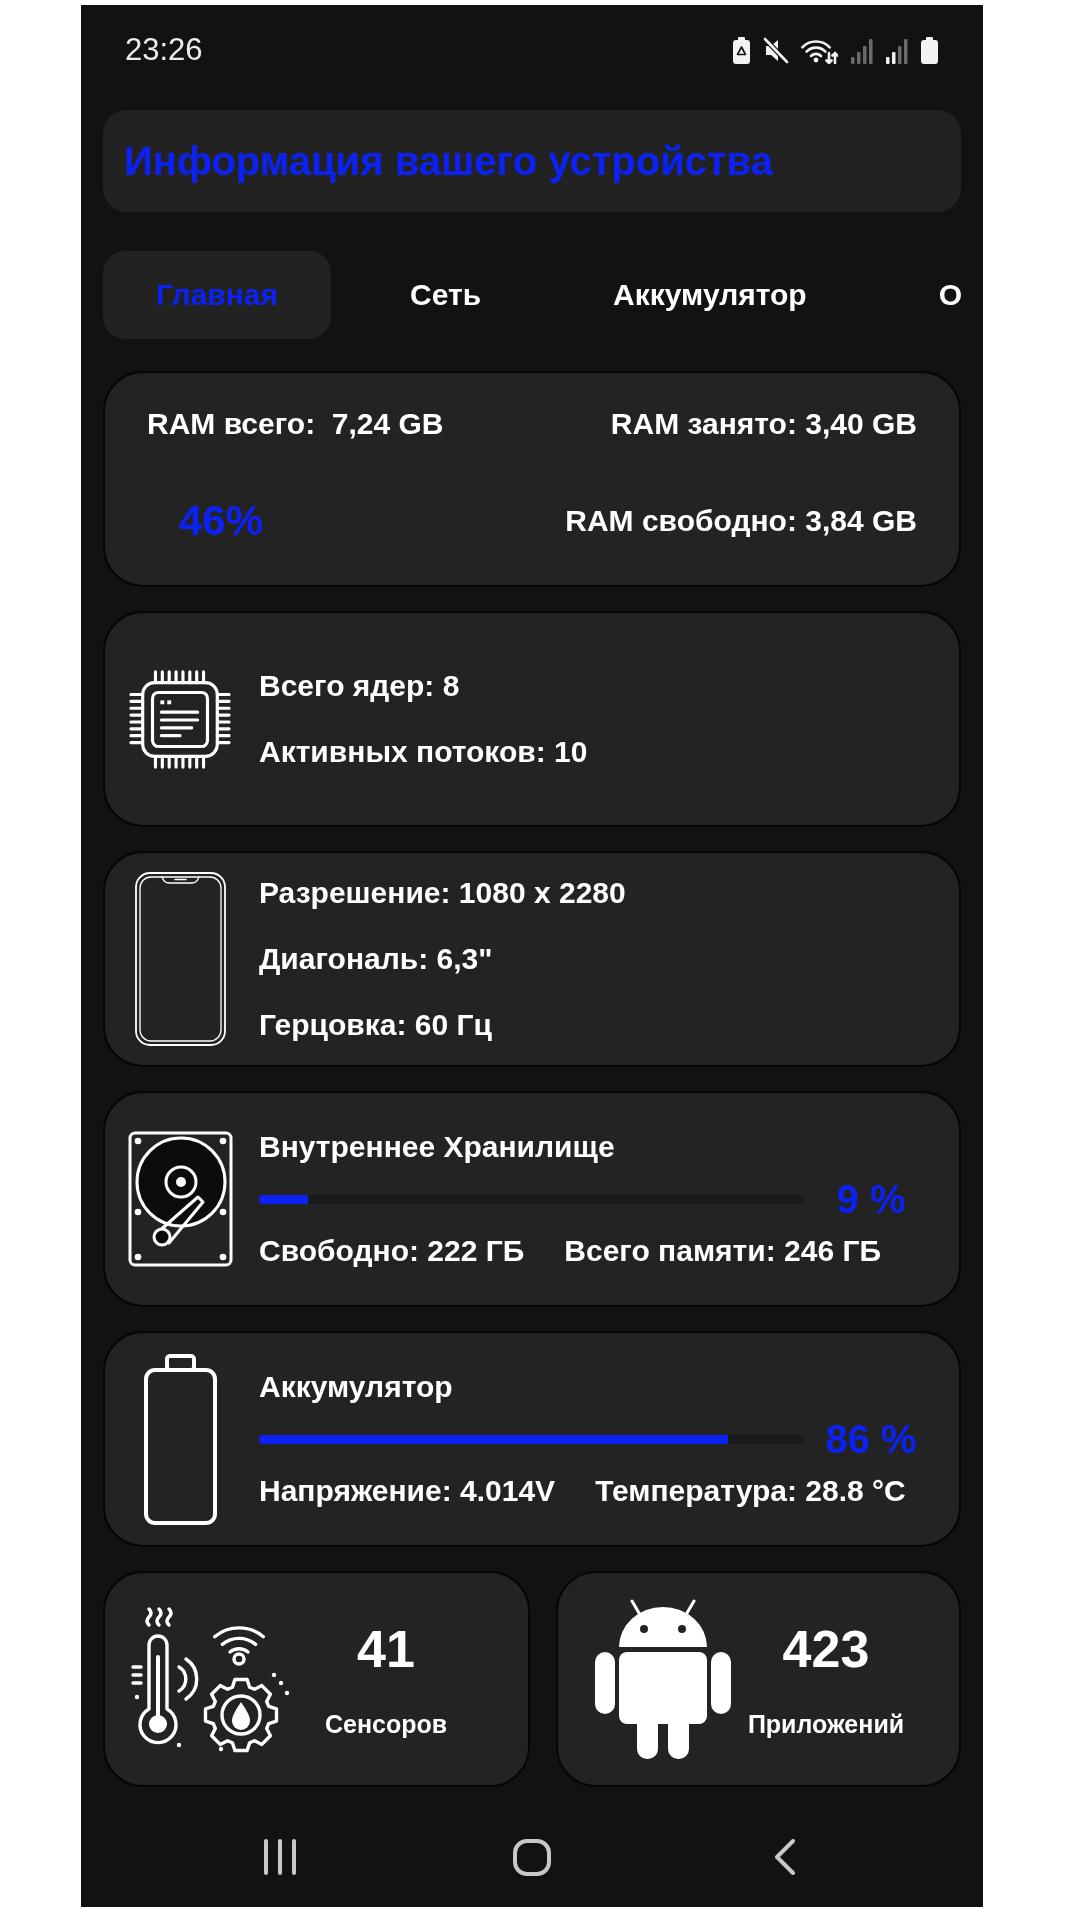  Describe the element at coordinates (423, 752) in the screenshot. I see `info-text: Активных потоков: 10` at that location.